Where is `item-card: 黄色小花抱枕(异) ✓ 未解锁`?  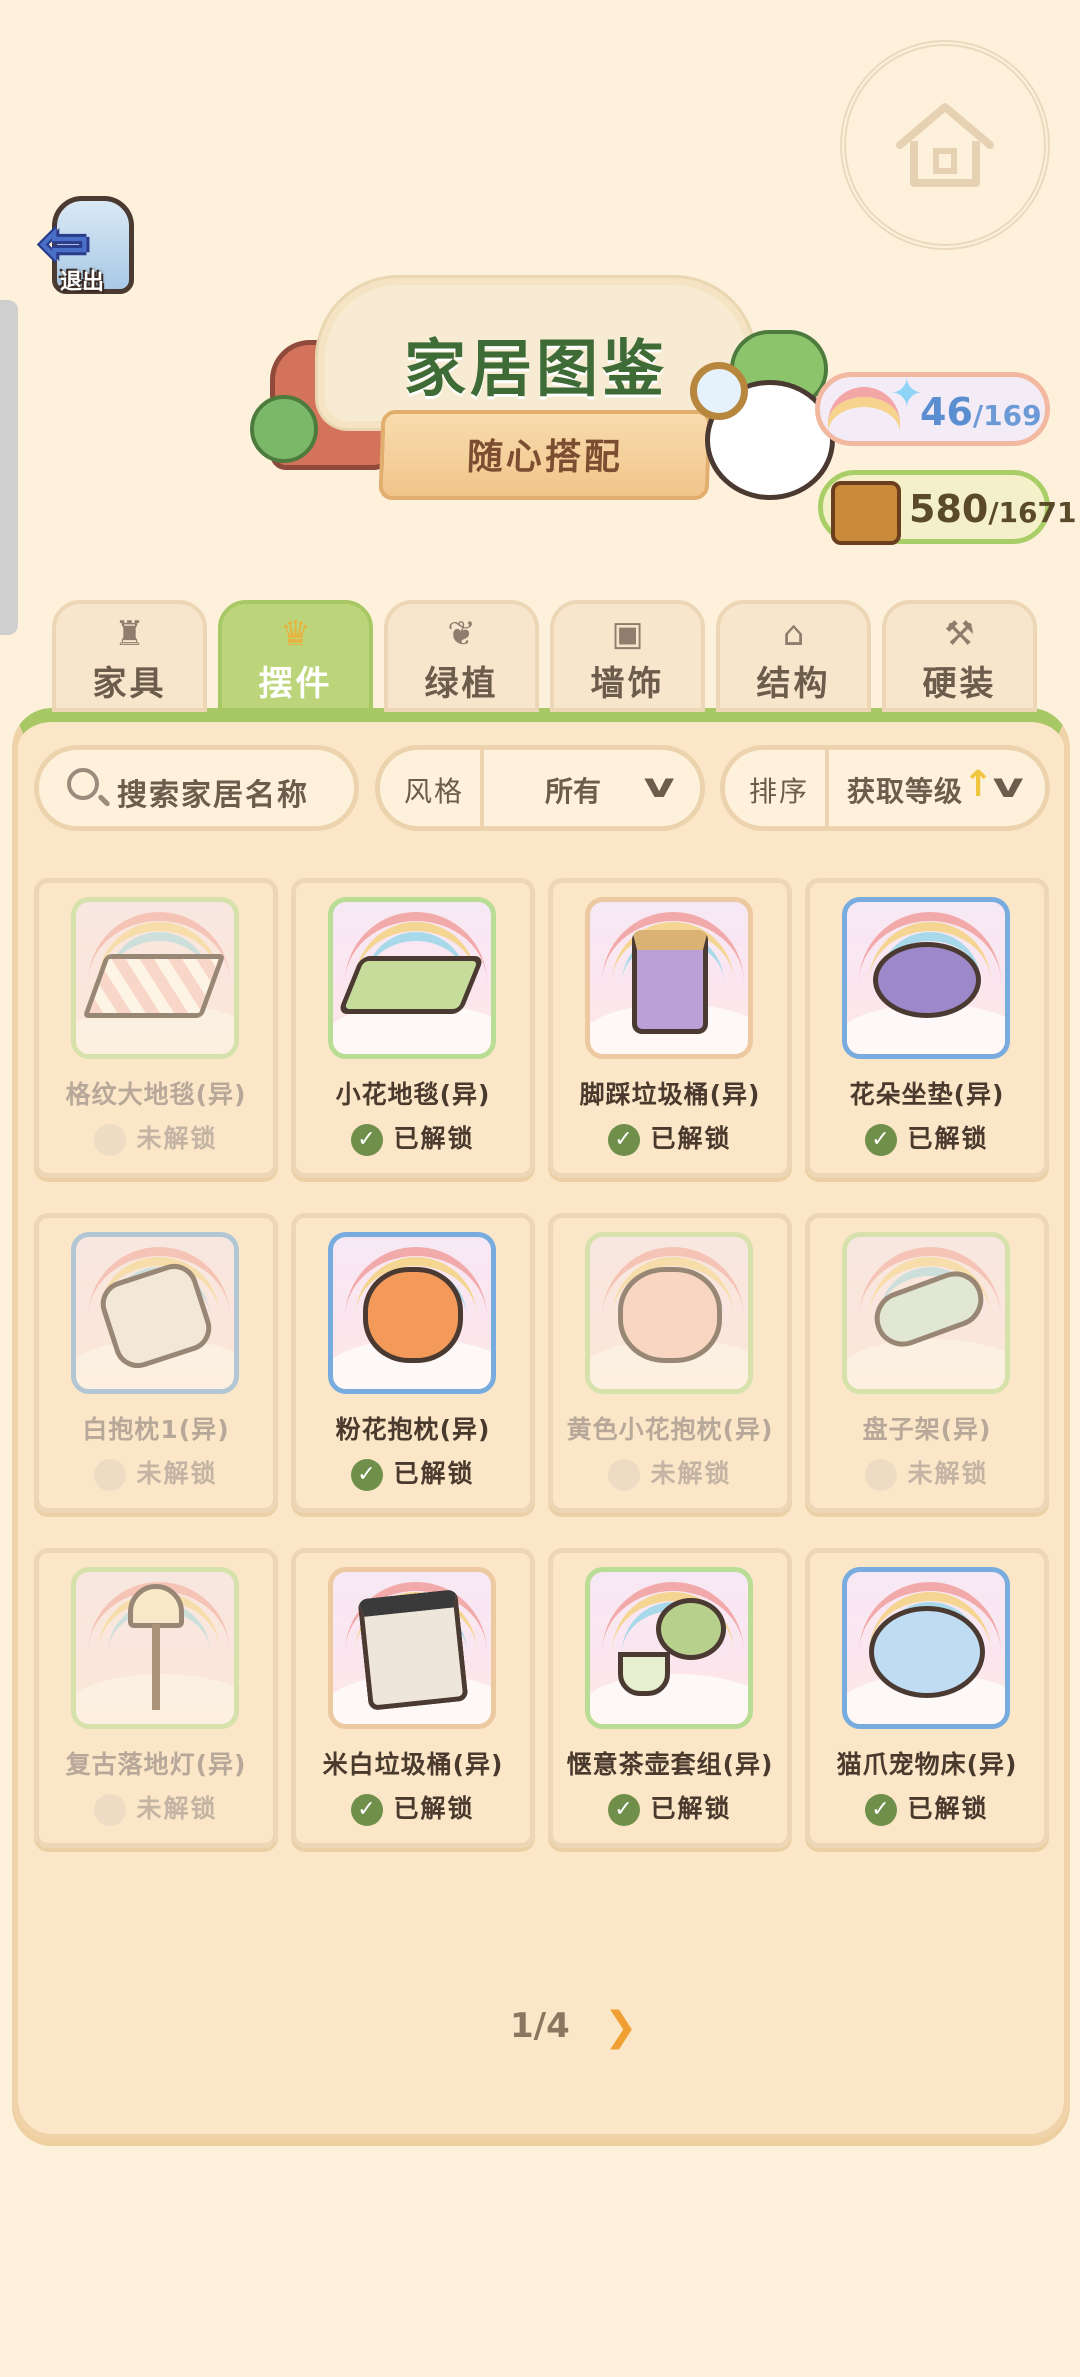 item-card: 黄色小花抱枕(异) ✓ 未解锁 is located at coordinates (670, 1363).